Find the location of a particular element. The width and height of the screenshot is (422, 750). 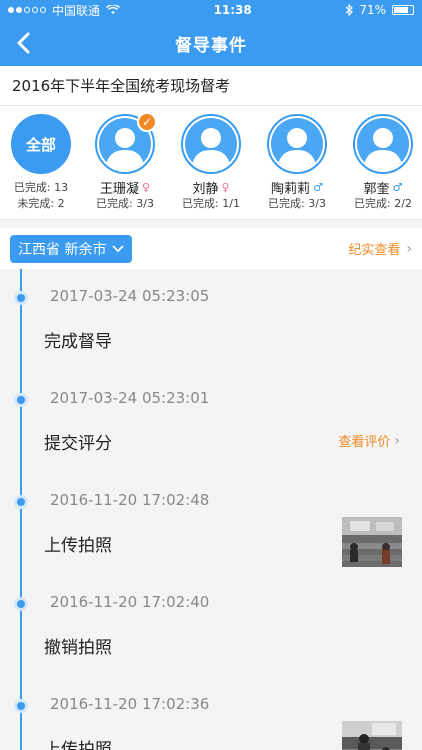

timeline-event: 2017-03-24 05:23:01 提交评分 查看评价 › is located at coordinates (211, 430).